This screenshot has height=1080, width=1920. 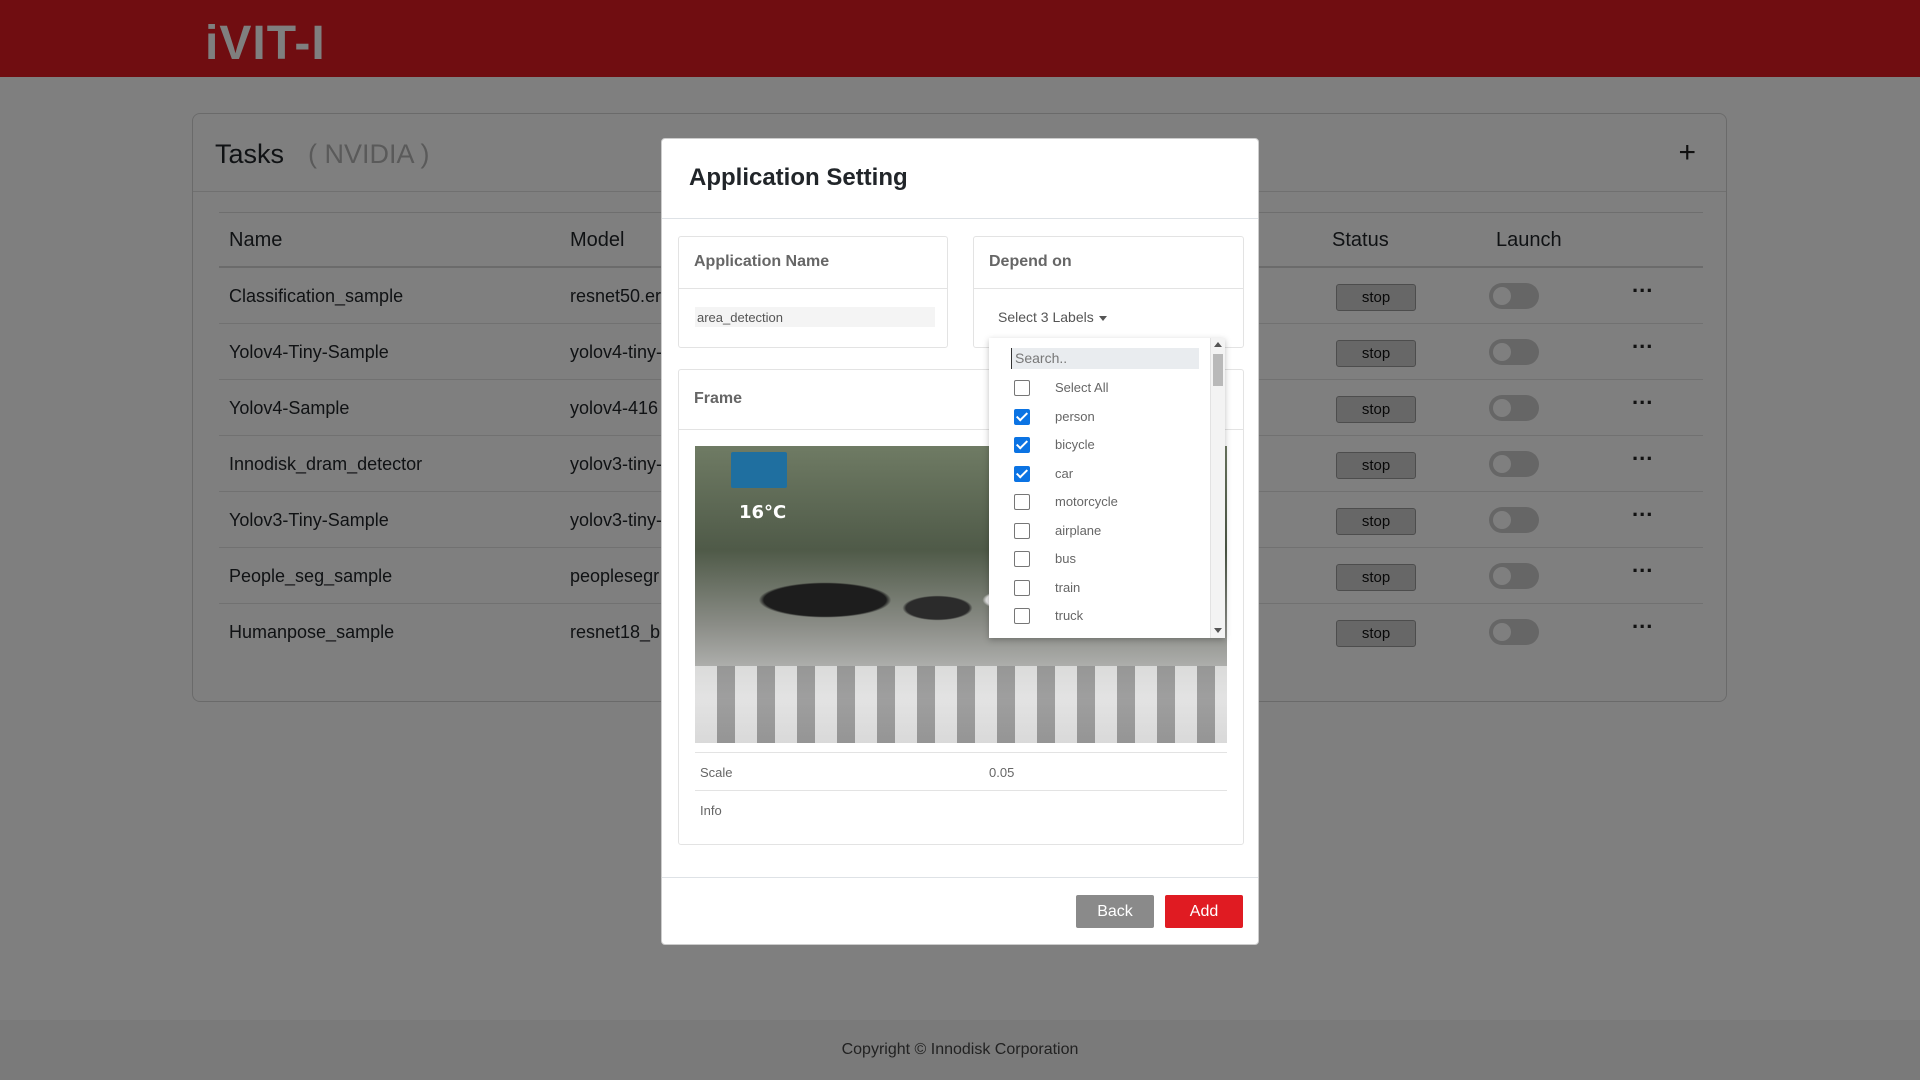 What do you see at coordinates (961, 704) in the screenshot?
I see `crosswalk-shape` at bounding box center [961, 704].